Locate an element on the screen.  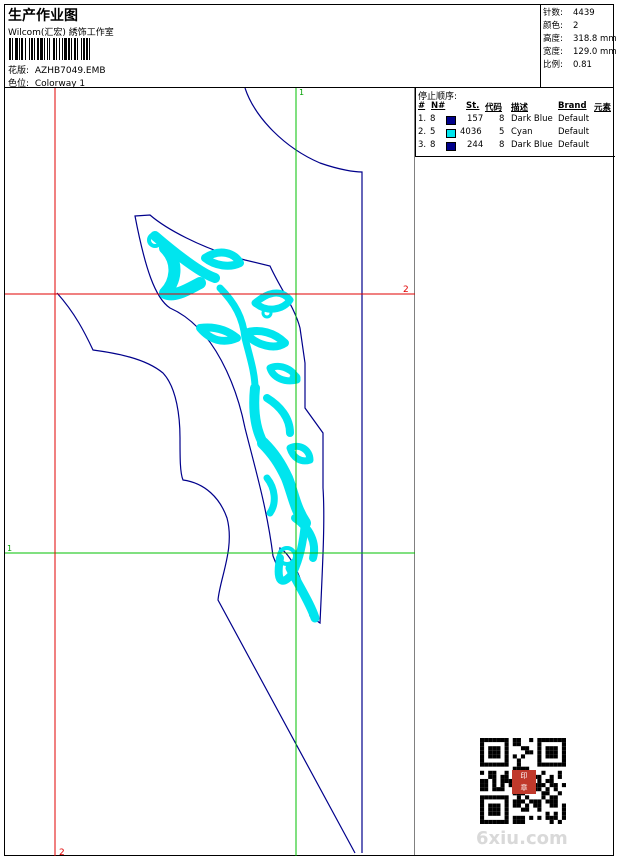
col-stitches: St. is located at coordinates (473, 106).